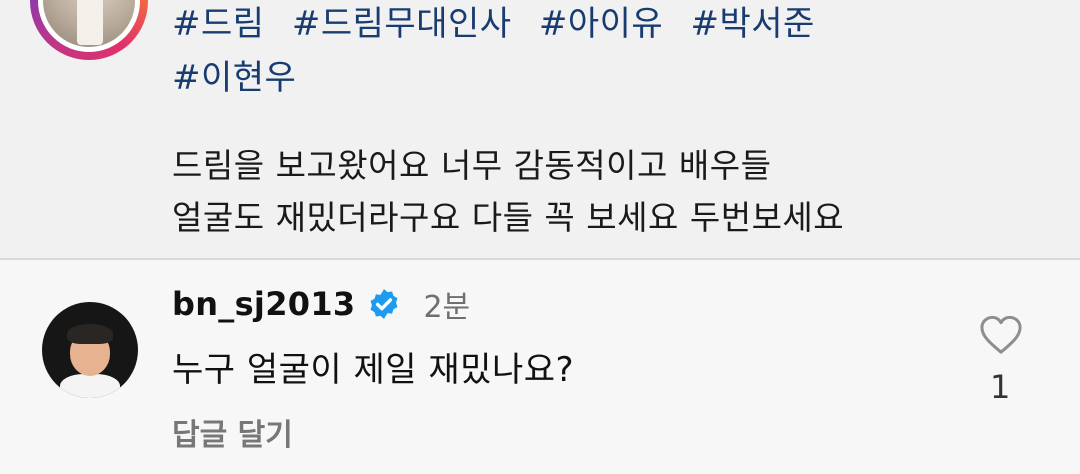  Describe the element at coordinates (447, 307) in the screenshot. I see `comment-time: 2분` at that location.